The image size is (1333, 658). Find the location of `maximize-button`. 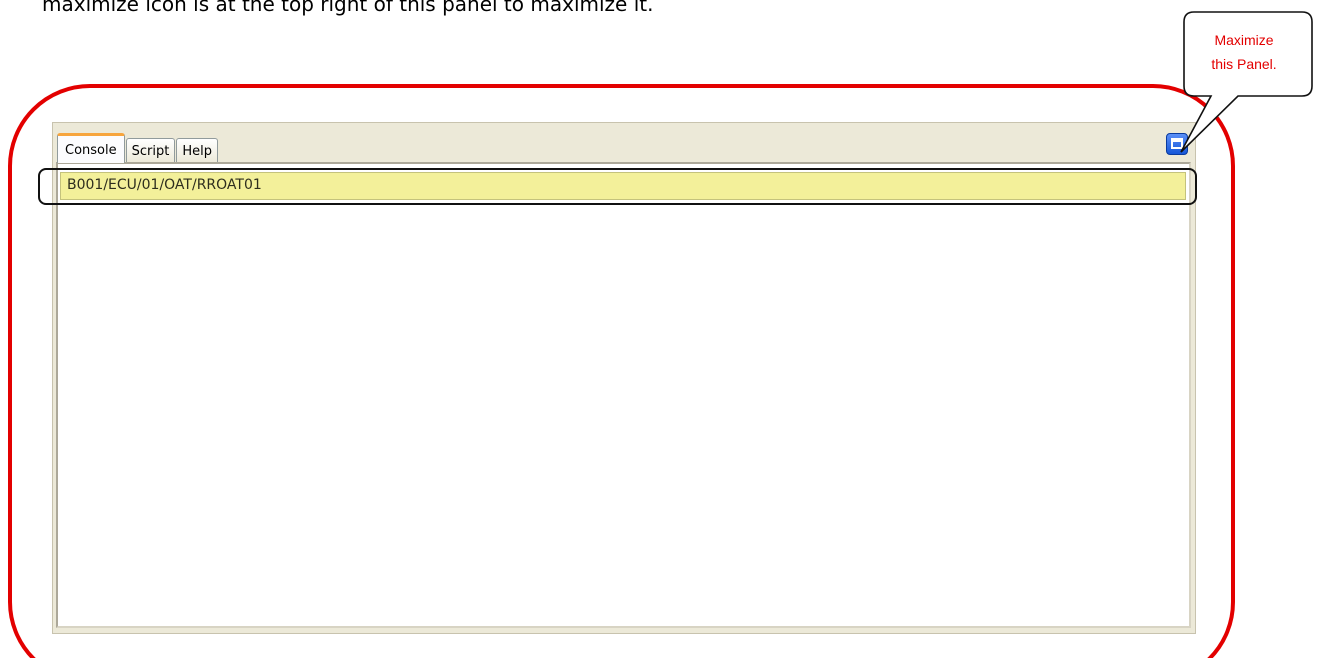

maximize-button is located at coordinates (1177, 144).